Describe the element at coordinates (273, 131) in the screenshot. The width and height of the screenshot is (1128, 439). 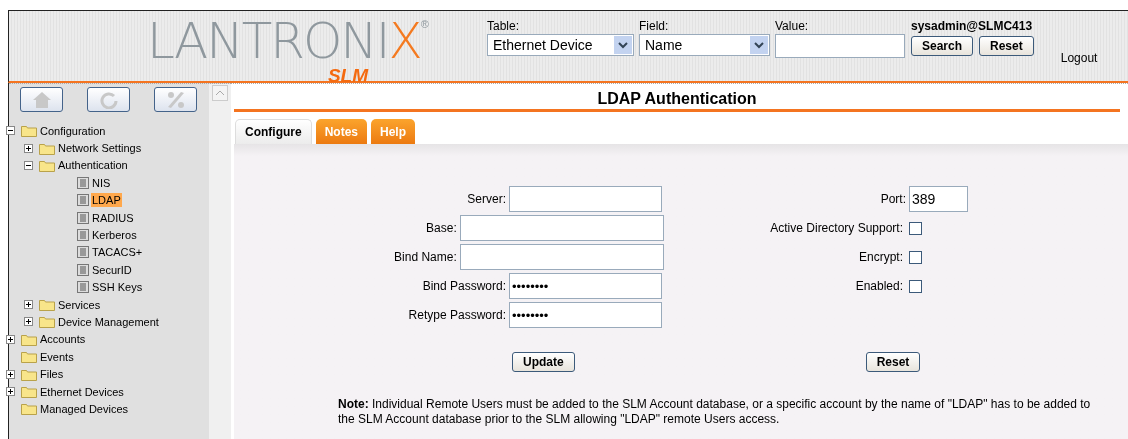
I see `tab: Configure` at that location.